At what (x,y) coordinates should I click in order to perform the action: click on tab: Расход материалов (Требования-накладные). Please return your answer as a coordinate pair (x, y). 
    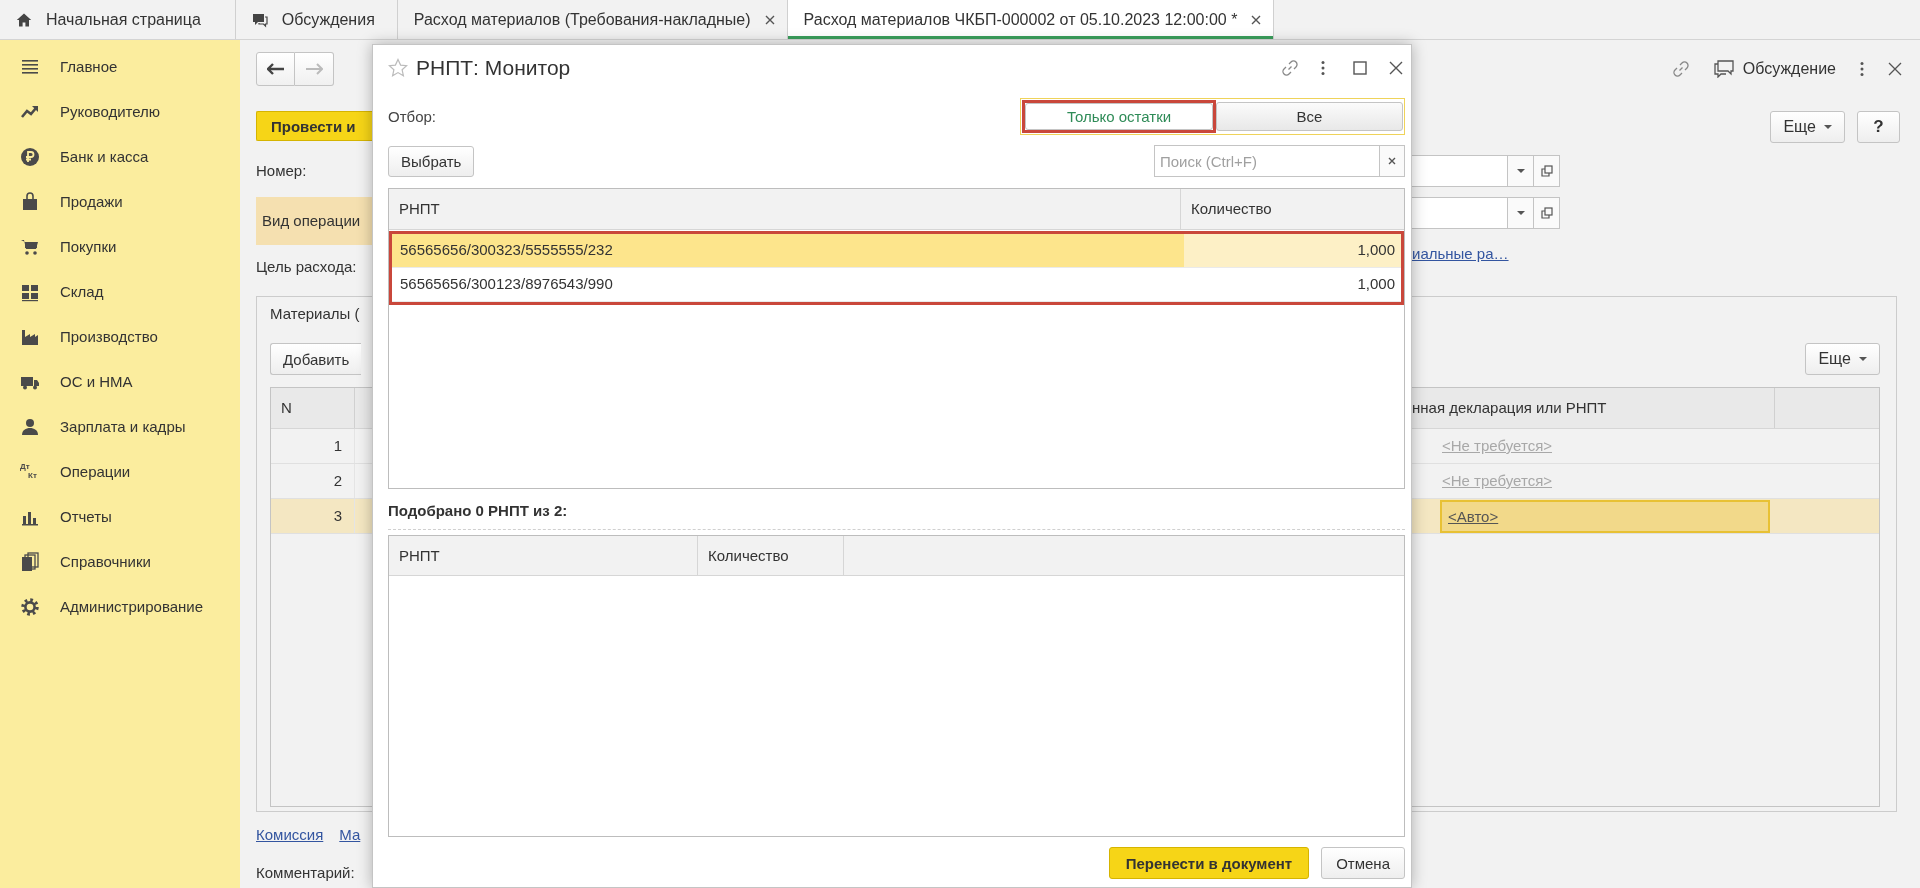
    Looking at the image, I should click on (592, 19).